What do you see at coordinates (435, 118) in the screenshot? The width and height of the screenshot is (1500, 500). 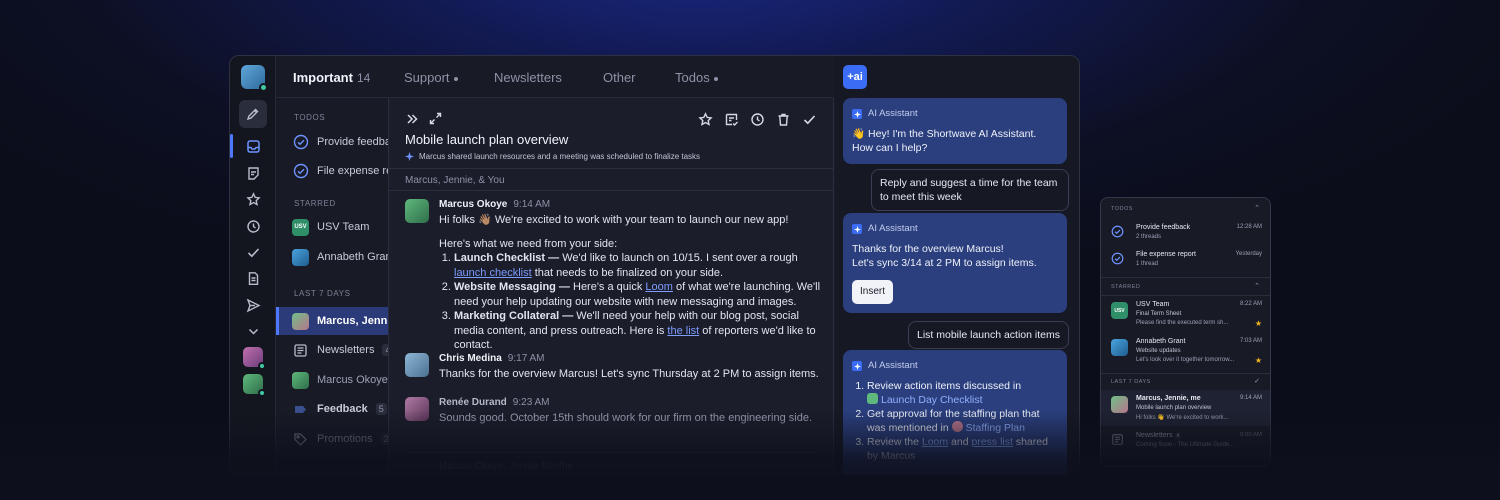 I see `expand-icon` at bounding box center [435, 118].